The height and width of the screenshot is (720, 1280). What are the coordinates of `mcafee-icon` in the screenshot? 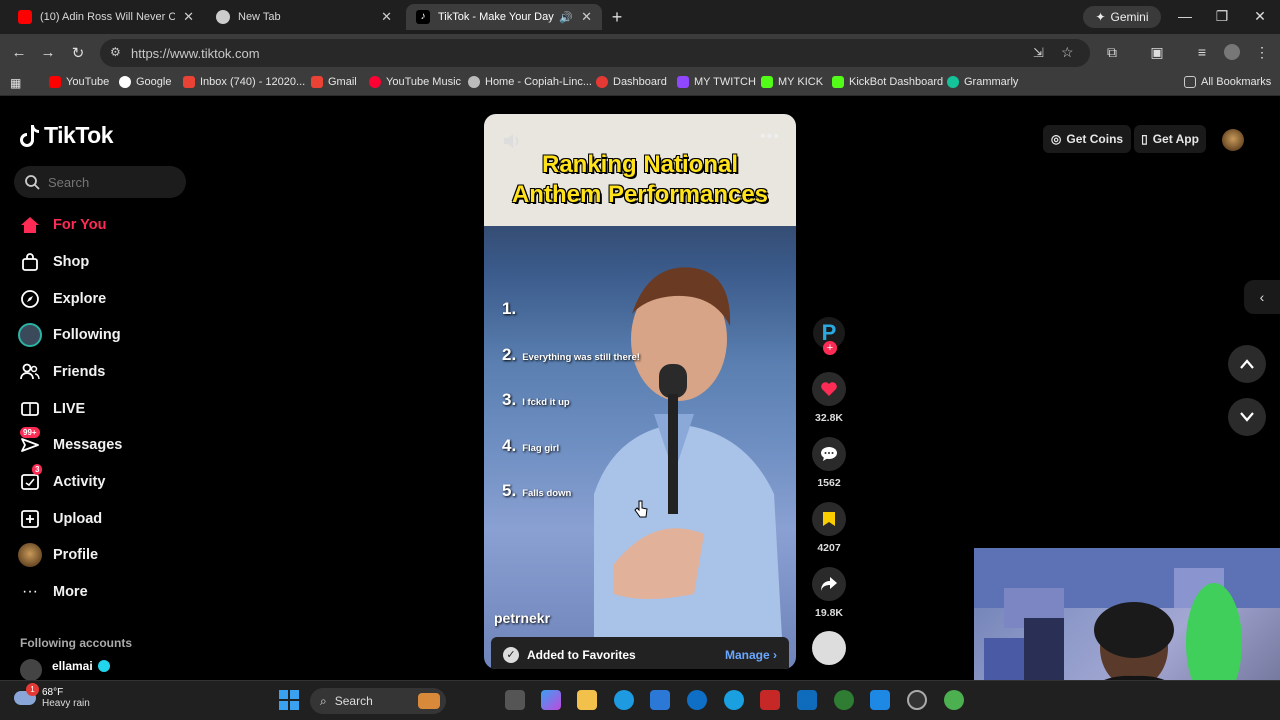 It's located at (770, 700).